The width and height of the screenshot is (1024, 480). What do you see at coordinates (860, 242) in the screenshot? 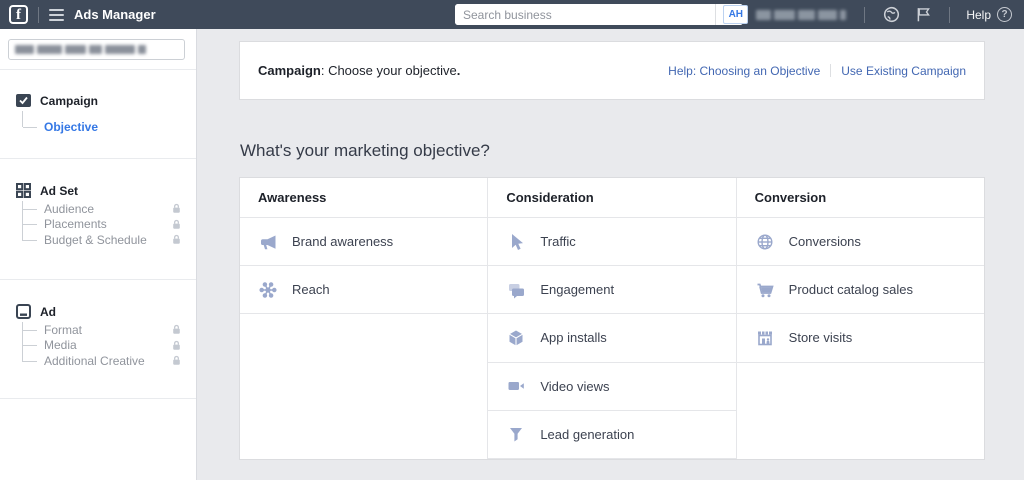
I see `objective-conversions: Conversions` at bounding box center [860, 242].